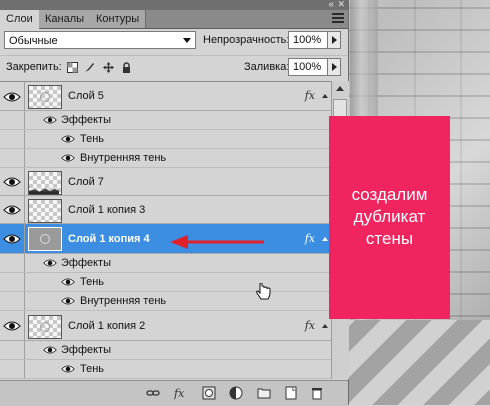 Image resolution: width=490 pixels, height=406 pixels. I want to click on opacity-input: 100%, so click(308, 40).